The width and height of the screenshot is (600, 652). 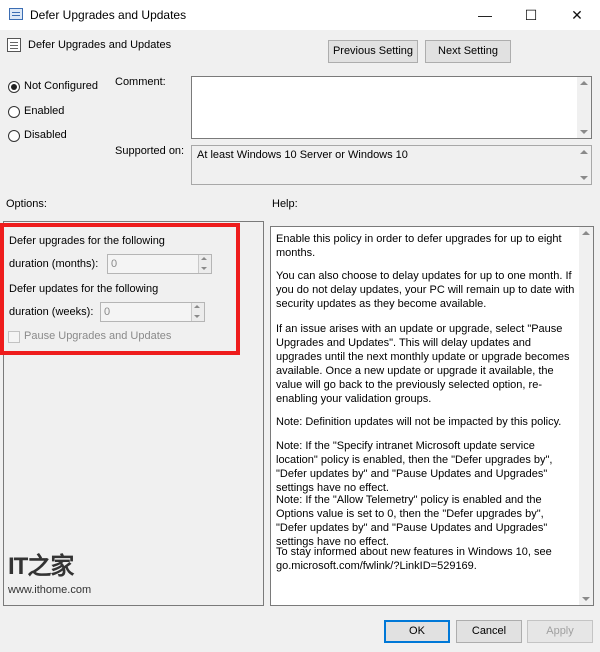 I want to click on help-scrollbar, so click(x=586, y=416).